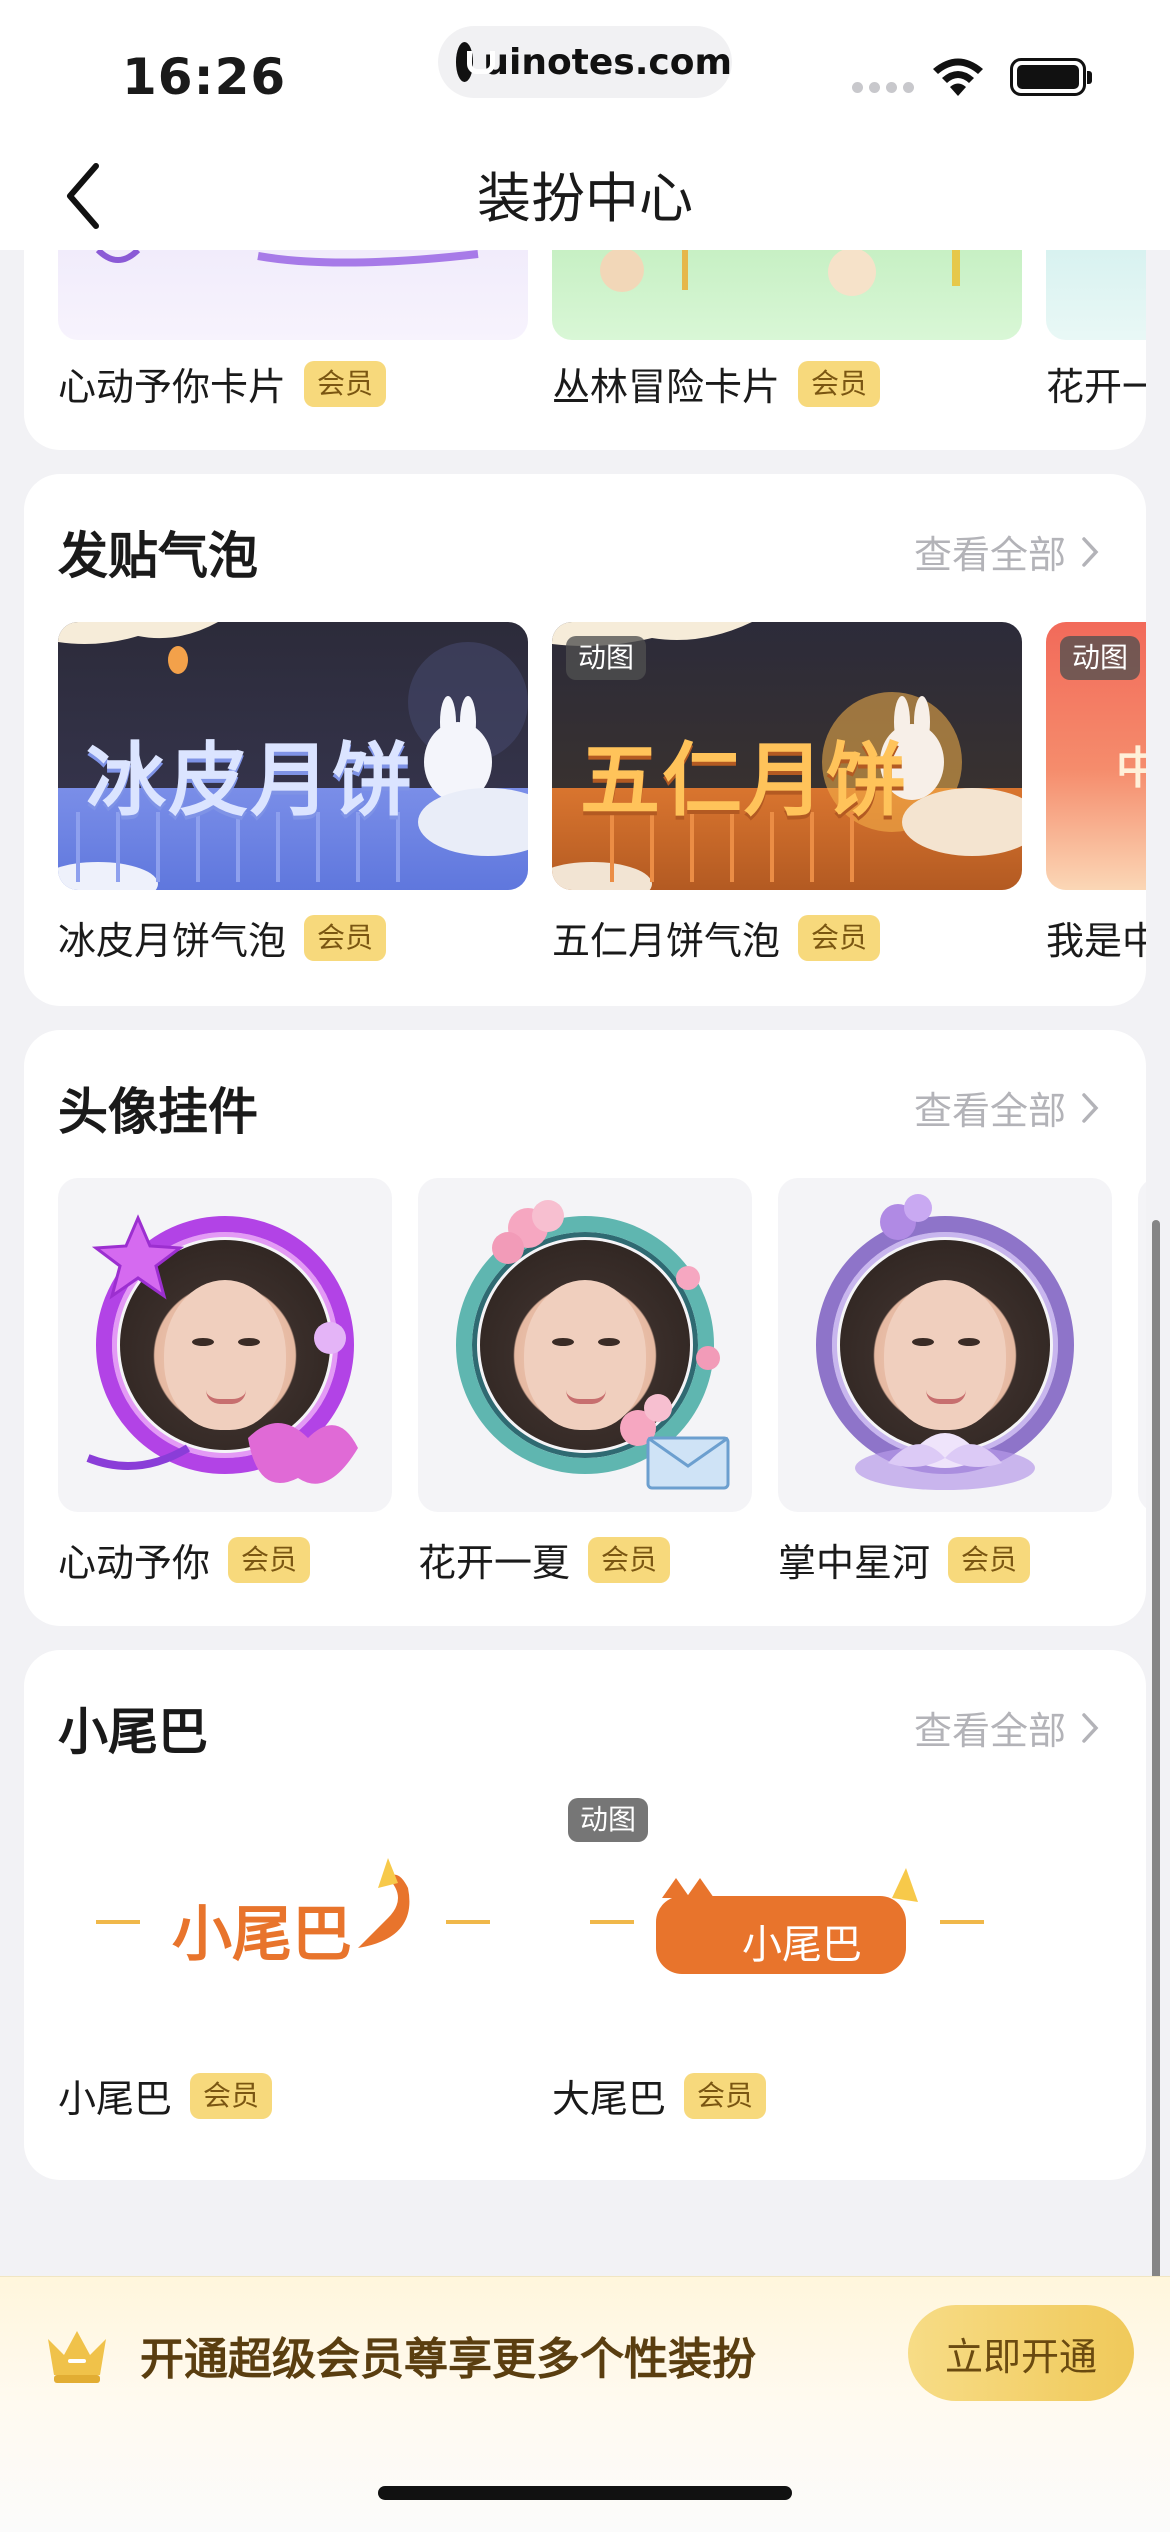  What do you see at coordinates (222, 383) in the screenshot?
I see `card-label: 心动予你卡片 会员` at bounding box center [222, 383].